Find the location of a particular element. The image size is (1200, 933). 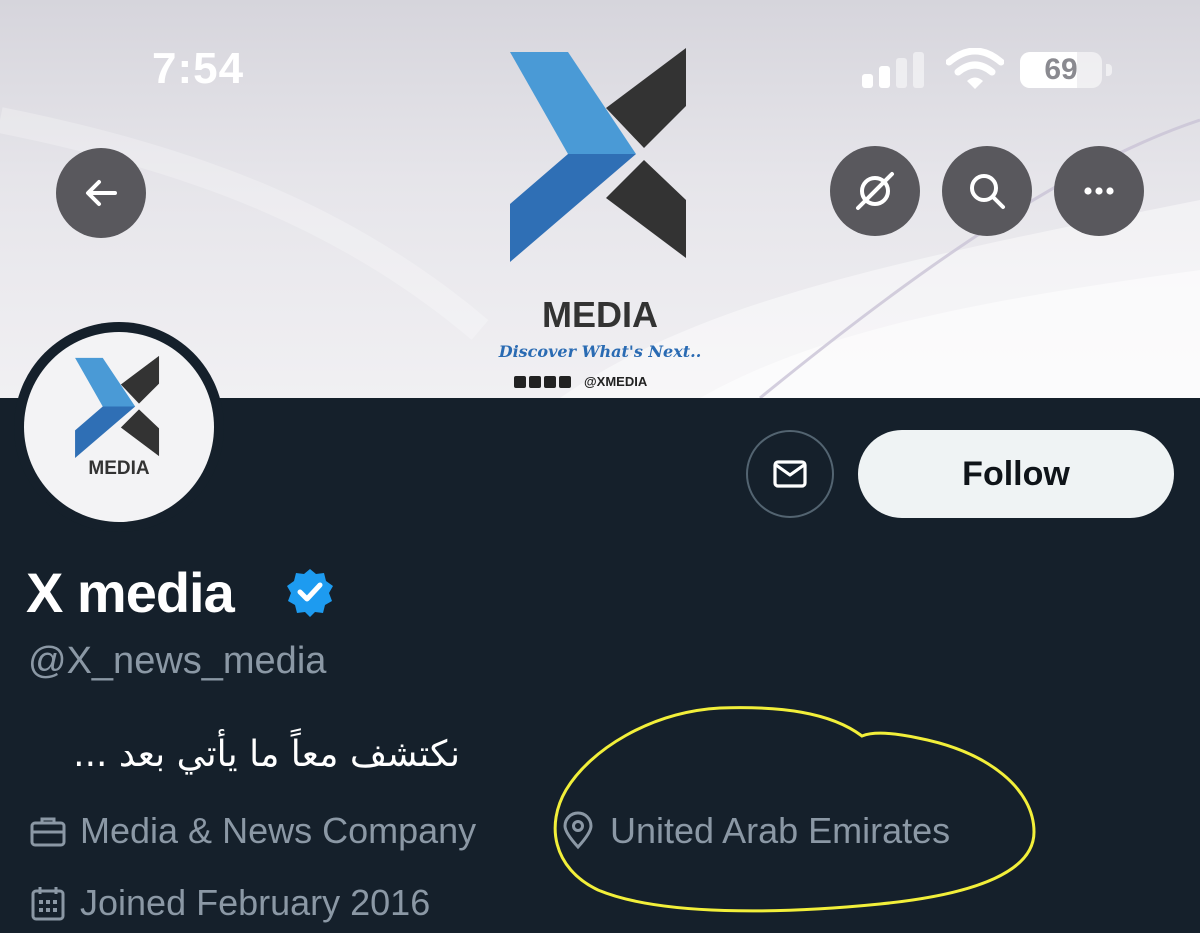

location-pin-icon is located at coordinates (578, 830).